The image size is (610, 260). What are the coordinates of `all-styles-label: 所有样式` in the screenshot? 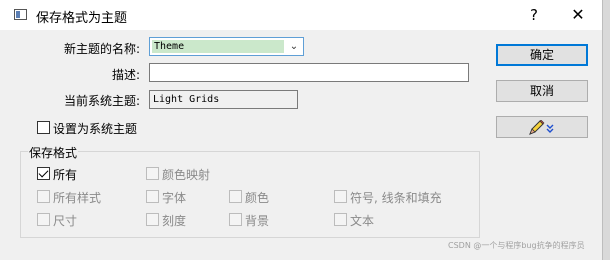 It's located at (77, 198).